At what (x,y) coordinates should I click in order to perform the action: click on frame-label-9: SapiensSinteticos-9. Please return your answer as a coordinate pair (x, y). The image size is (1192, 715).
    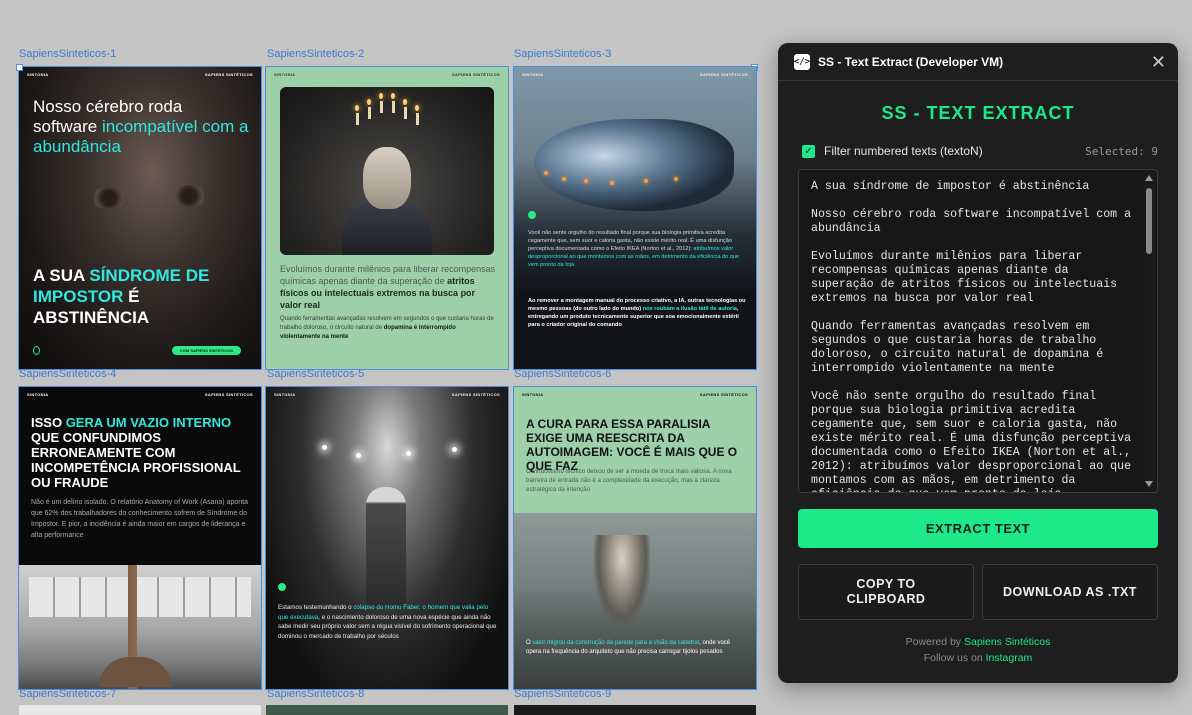
    Looking at the image, I should click on (562, 694).